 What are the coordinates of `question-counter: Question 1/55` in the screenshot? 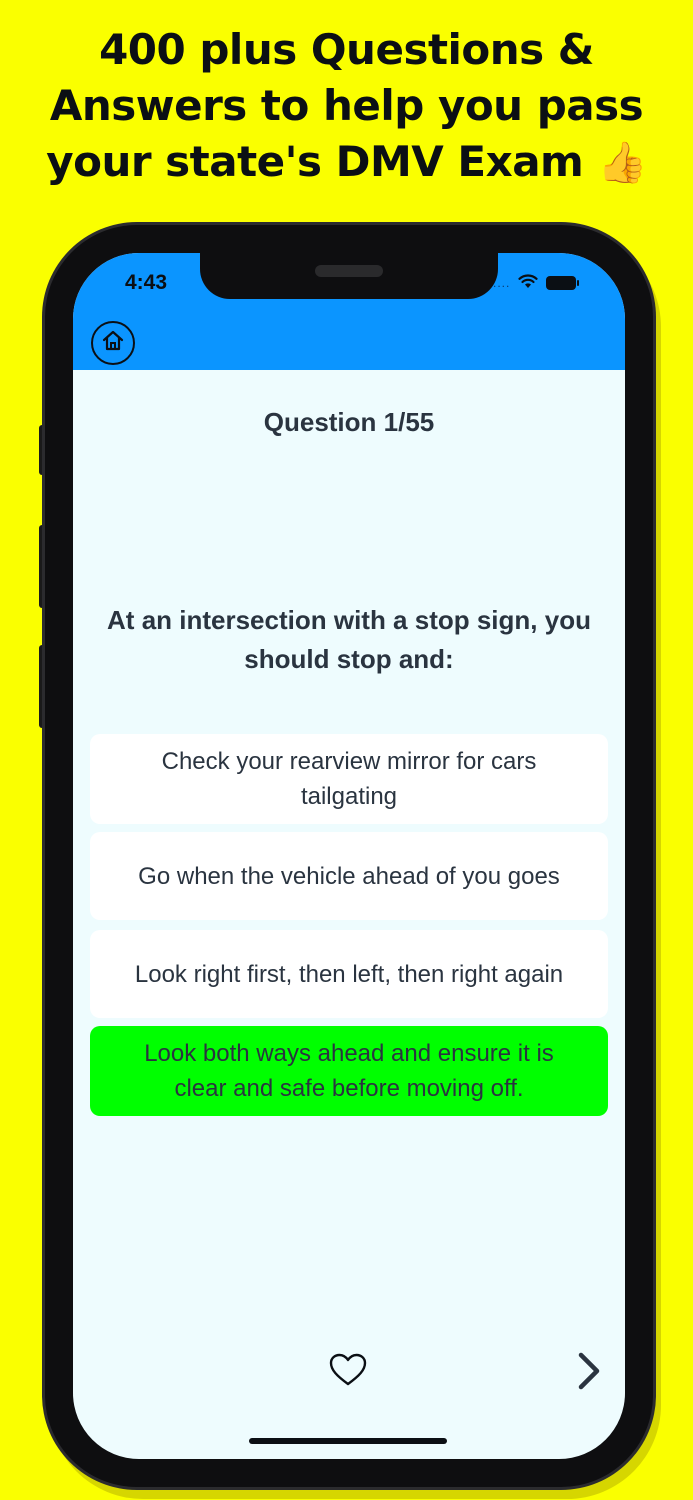 It's located at (349, 422).